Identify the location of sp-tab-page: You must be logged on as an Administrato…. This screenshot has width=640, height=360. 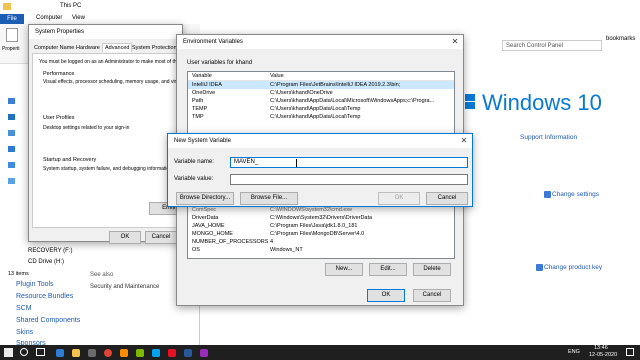
(110, 140).